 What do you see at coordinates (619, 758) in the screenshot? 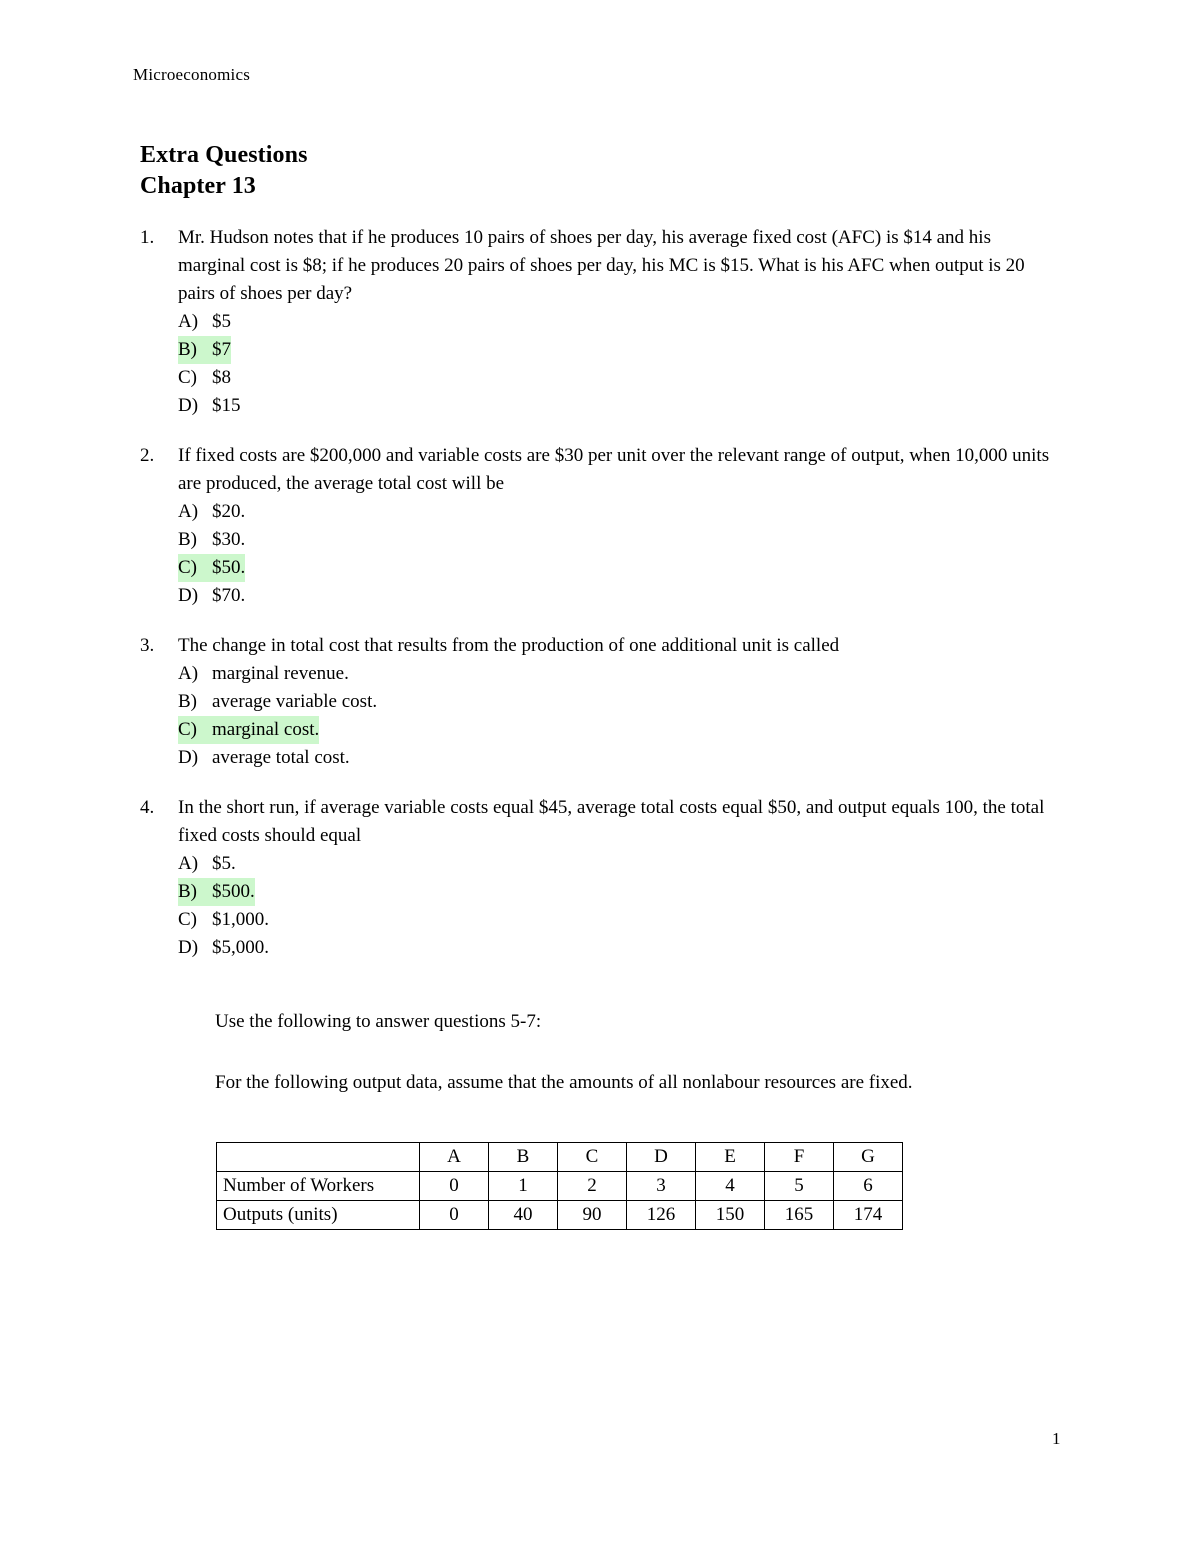
I see `answer-option: D) average total cost.` at bounding box center [619, 758].